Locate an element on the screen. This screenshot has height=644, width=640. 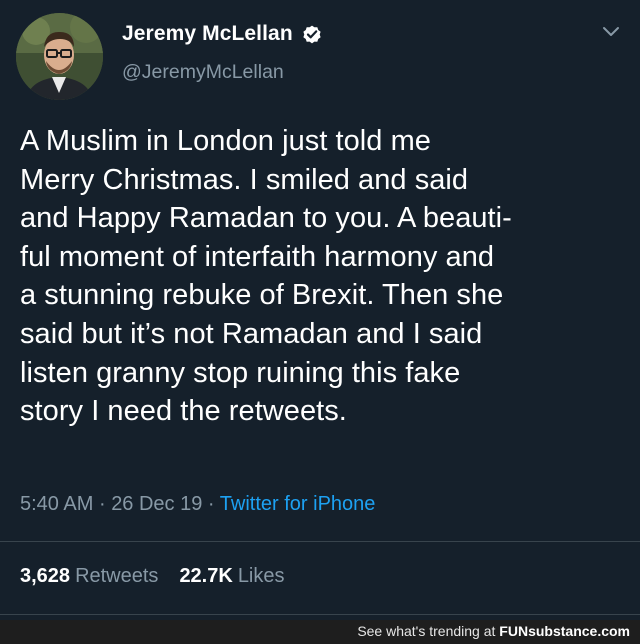
avatar is located at coordinates (59, 56).